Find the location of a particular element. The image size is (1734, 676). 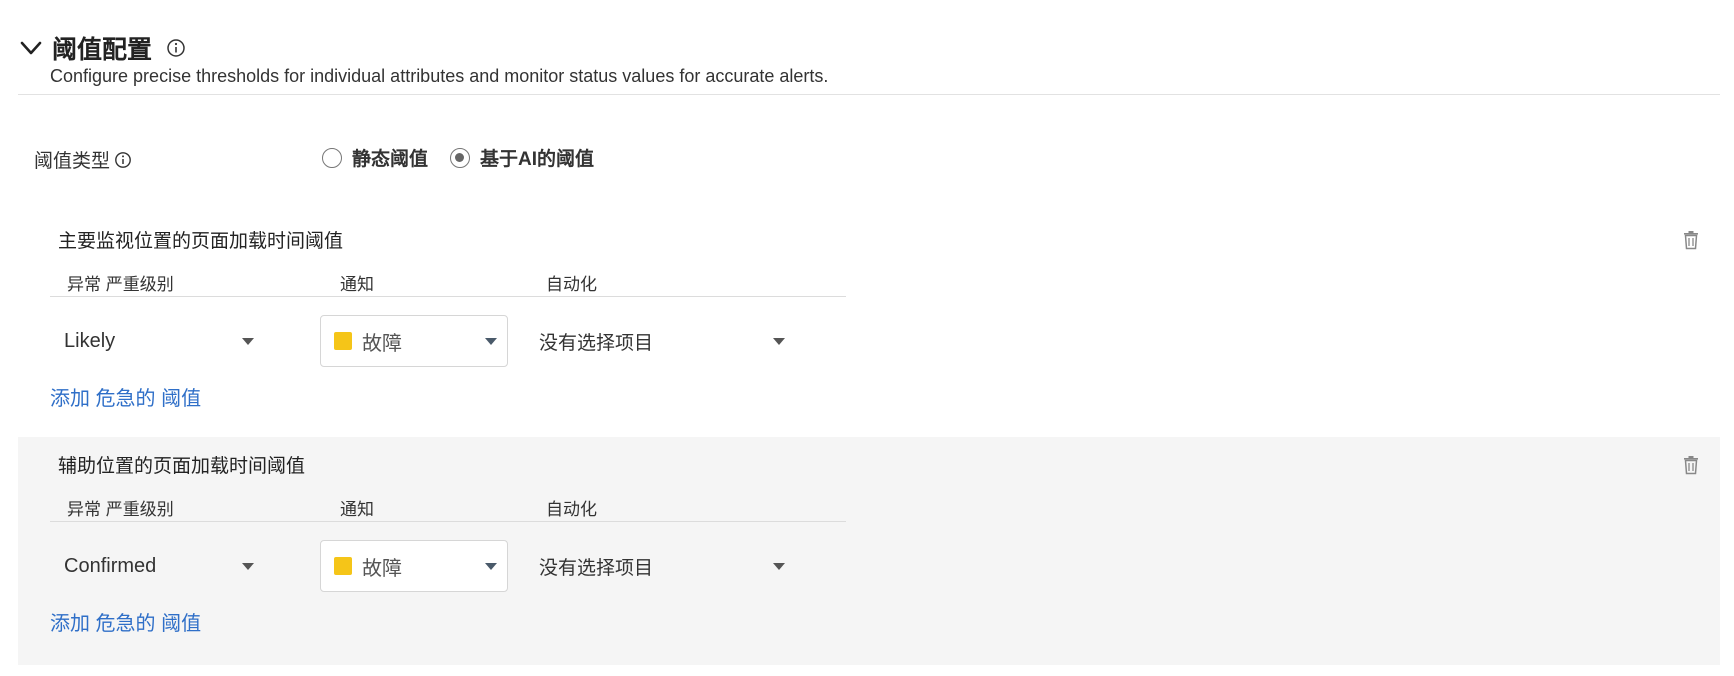

severity-select: Confirmed is located at coordinates (159, 566).